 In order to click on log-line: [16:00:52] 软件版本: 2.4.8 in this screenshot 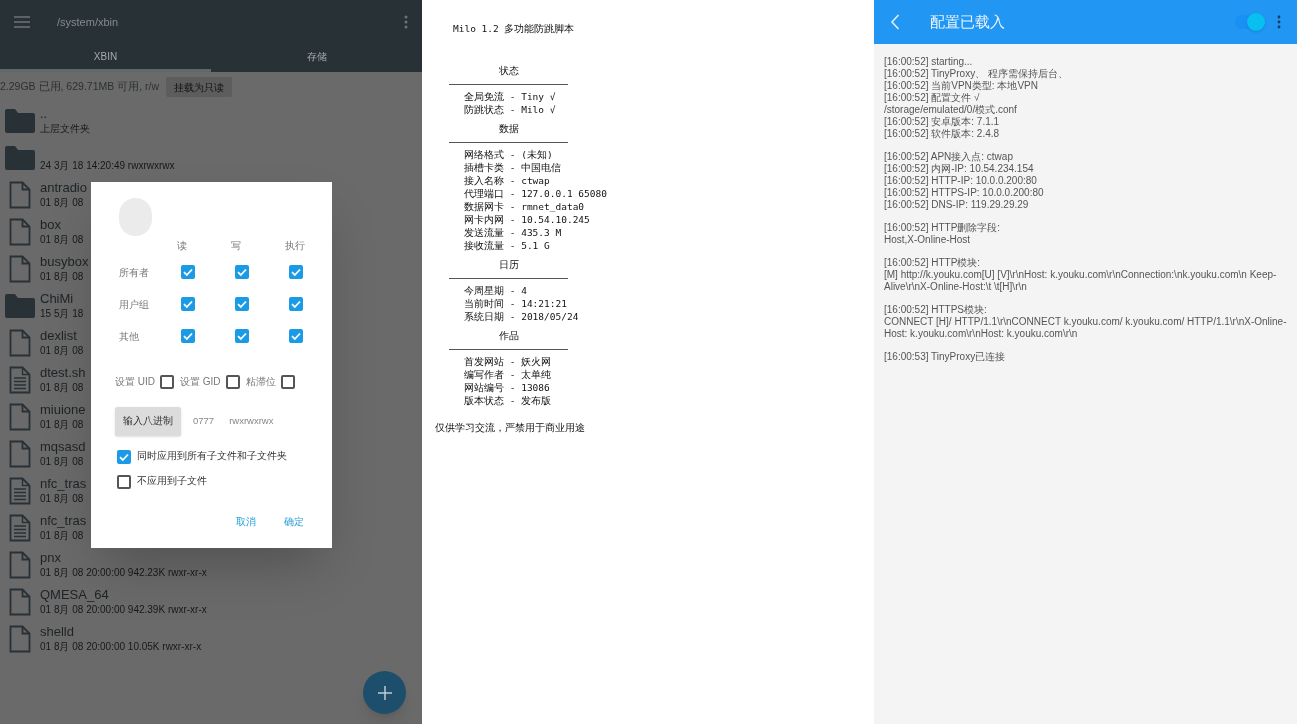, I will do `click(942, 134)`.